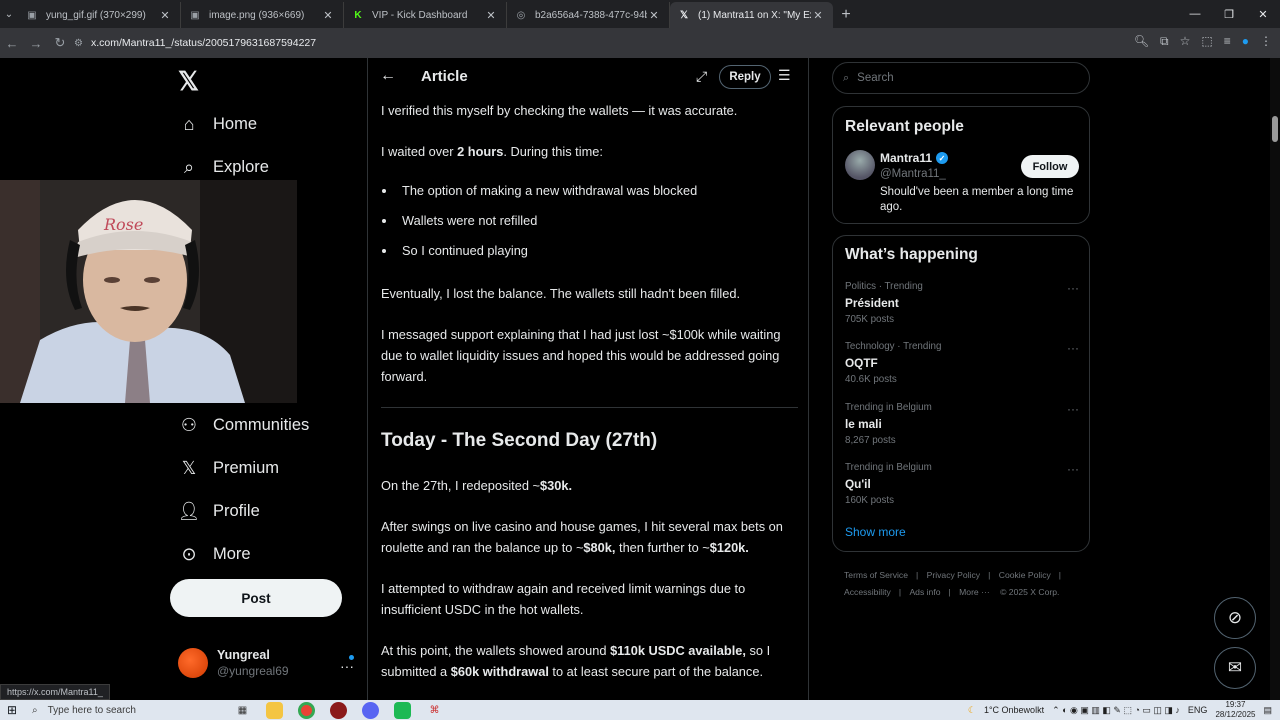 The height and width of the screenshot is (720, 1280). I want to click on person-name-row: Mantra11 ✓, so click(914, 158).